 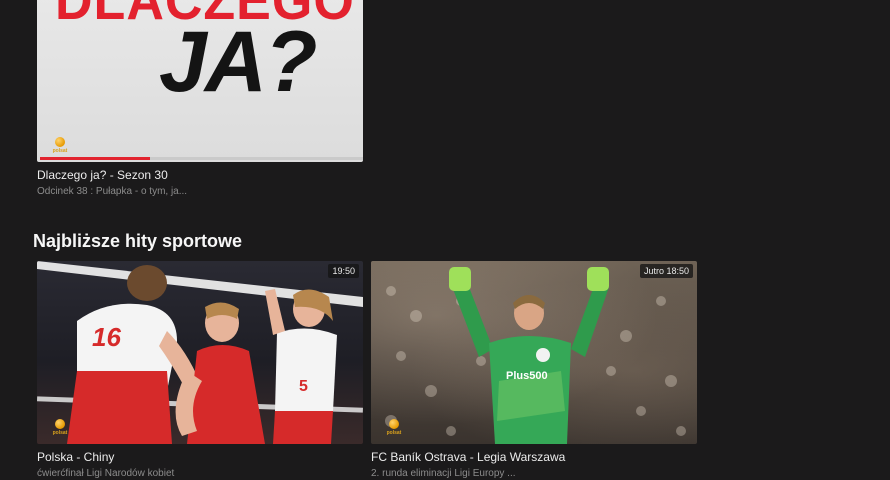 I want to click on volleyball-players-illustration: 16 5, so click(x=200, y=352).